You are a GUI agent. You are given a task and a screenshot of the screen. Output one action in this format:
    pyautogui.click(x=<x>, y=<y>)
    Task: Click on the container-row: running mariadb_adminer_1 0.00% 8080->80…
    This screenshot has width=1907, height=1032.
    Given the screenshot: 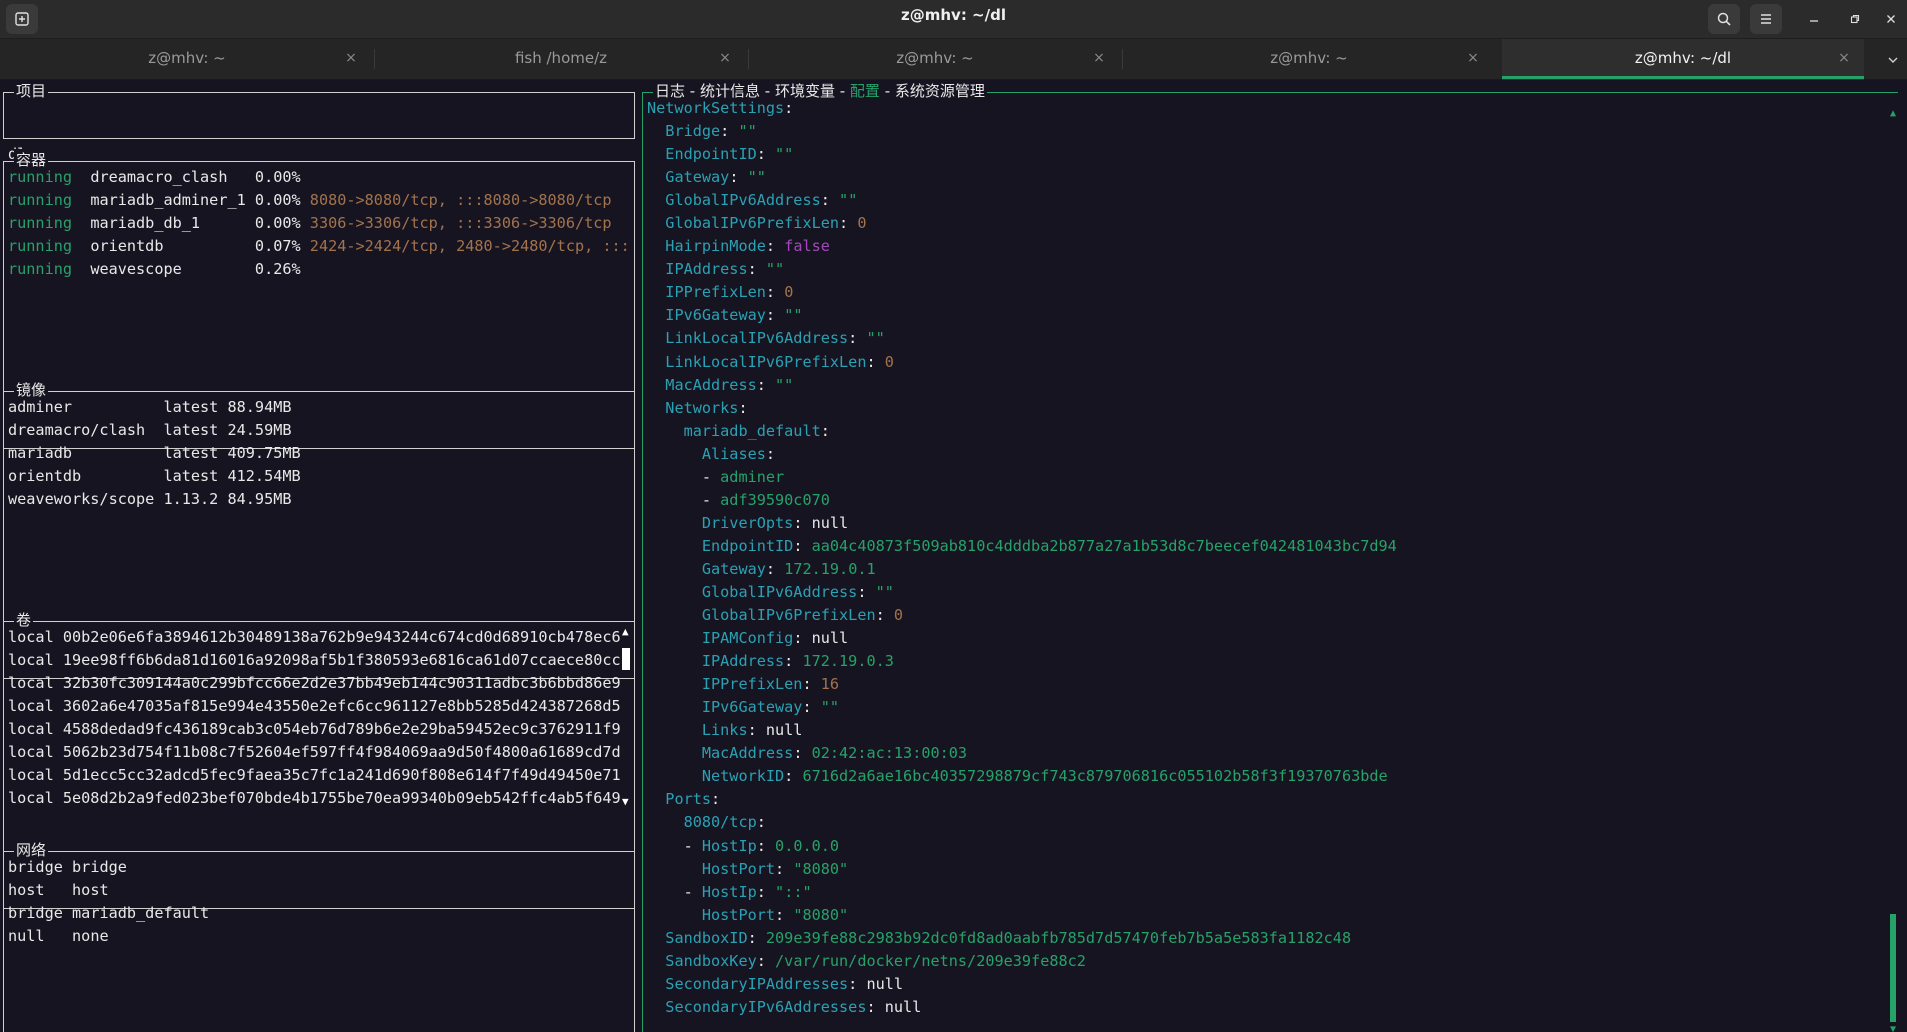 What is the action you would take?
    pyautogui.click(x=319, y=200)
    